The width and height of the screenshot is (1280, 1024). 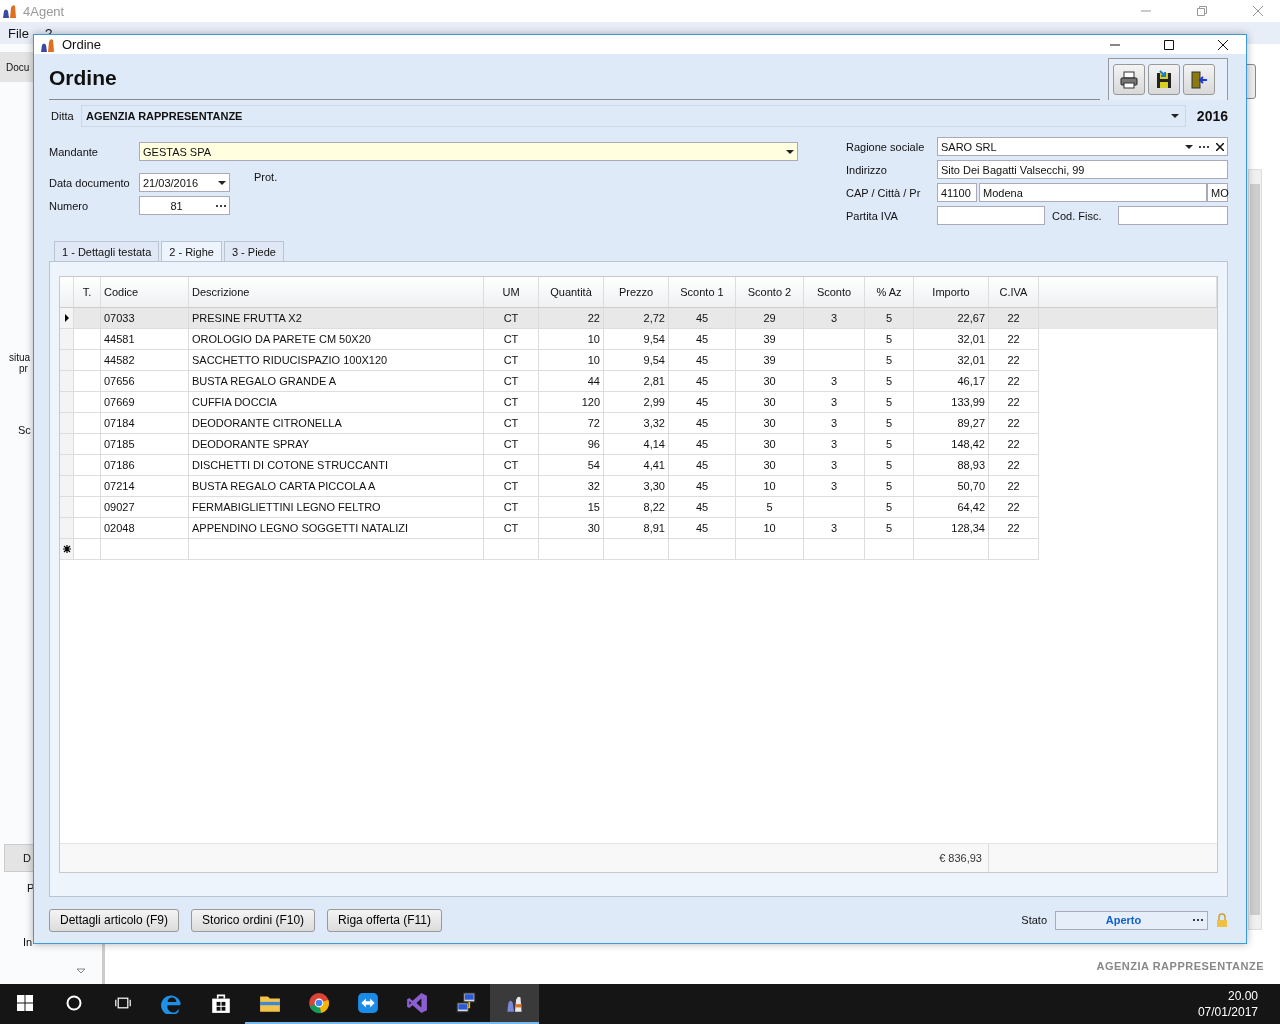 What do you see at coordinates (638, 381) in the screenshot?
I see `table-row: 07656 BUSTA REGALO GRANDE A CT 44 2,81 45 30 3 5 46,17 22` at bounding box center [638, 381].